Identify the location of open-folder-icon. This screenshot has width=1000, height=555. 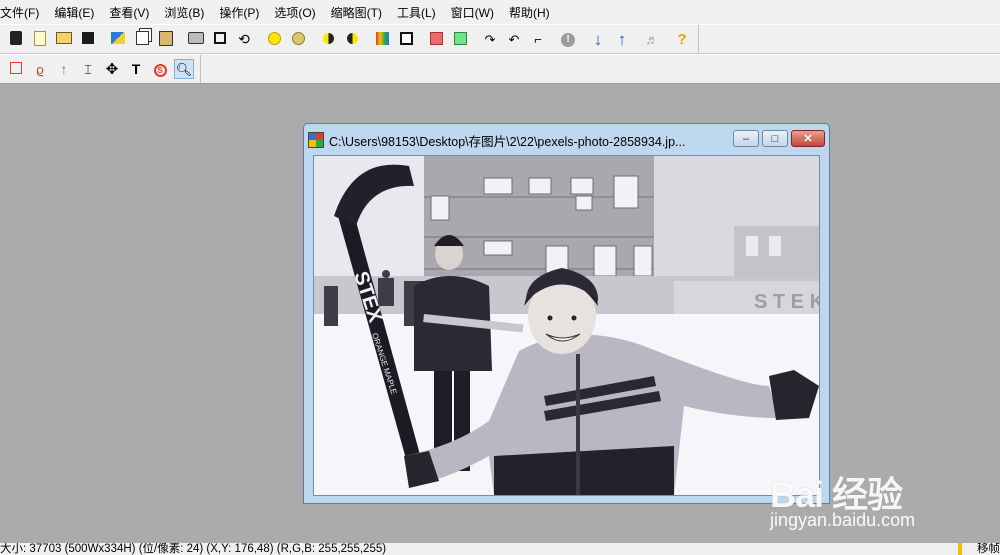
(16, 39).